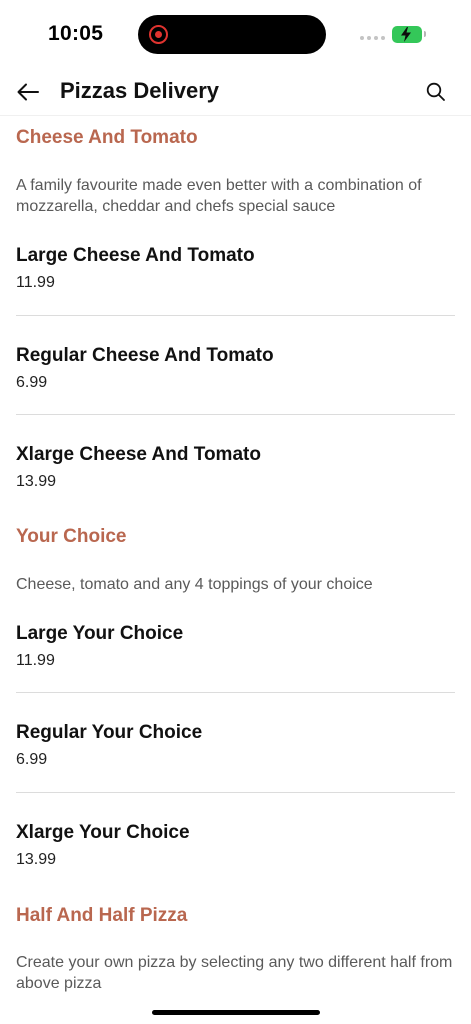 The width and height of the screenshot is (471, 1024). I want to click on back-button, so click(28, 92).